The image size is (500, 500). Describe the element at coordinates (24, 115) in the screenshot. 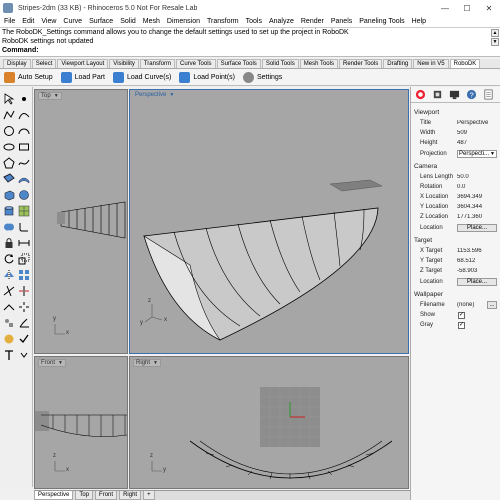

I see `curve-icon` at that location.